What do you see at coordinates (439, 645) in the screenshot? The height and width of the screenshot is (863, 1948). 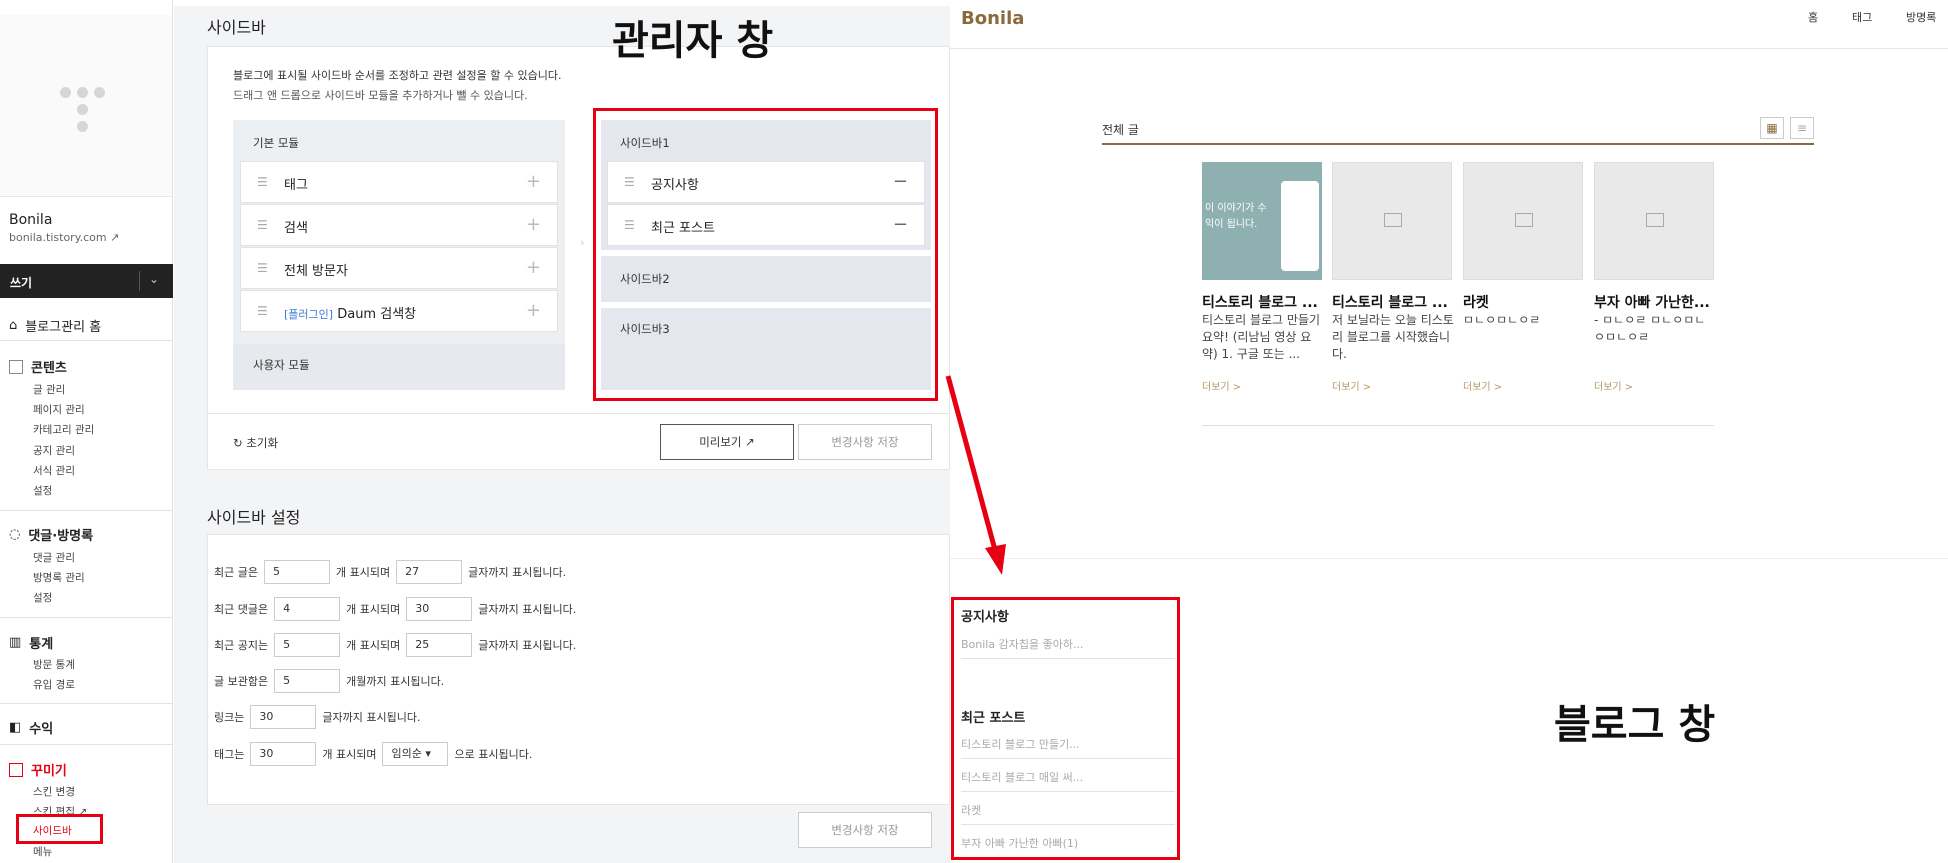 I see `recent-notices-chars-input: 25` at bounding box center [439, 645].